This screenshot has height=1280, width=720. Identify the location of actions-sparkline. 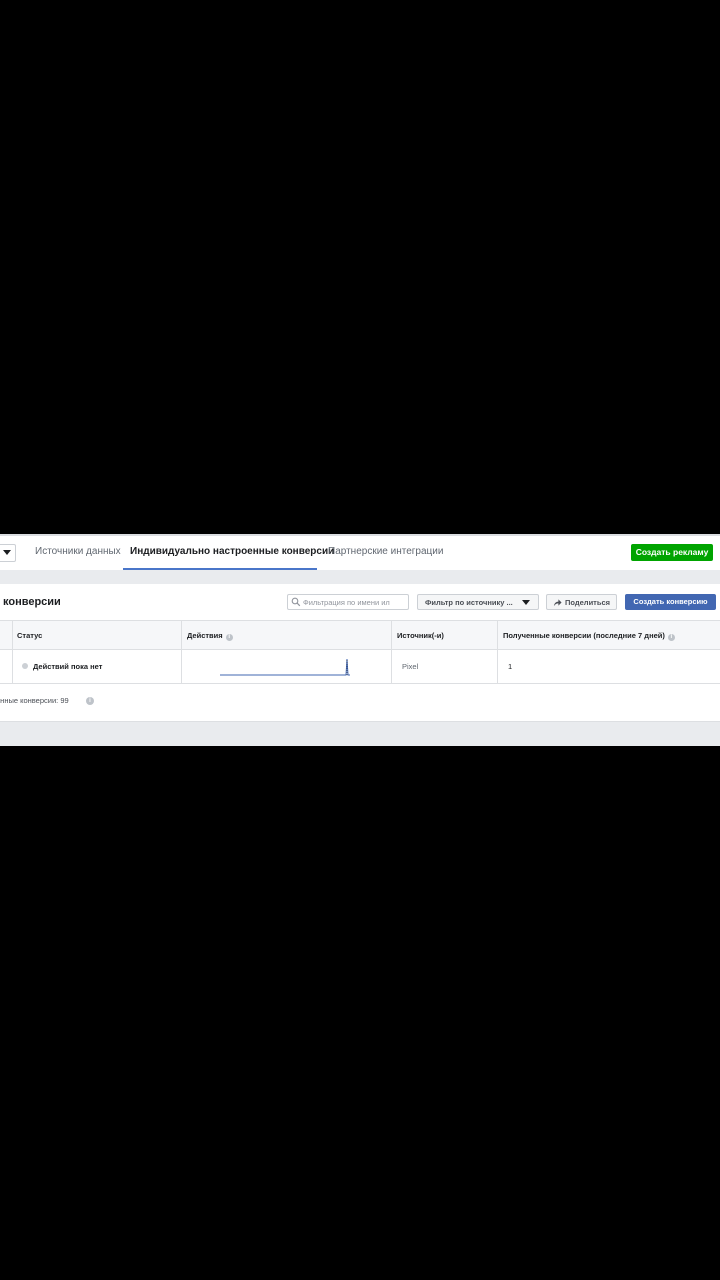
(285, 667).